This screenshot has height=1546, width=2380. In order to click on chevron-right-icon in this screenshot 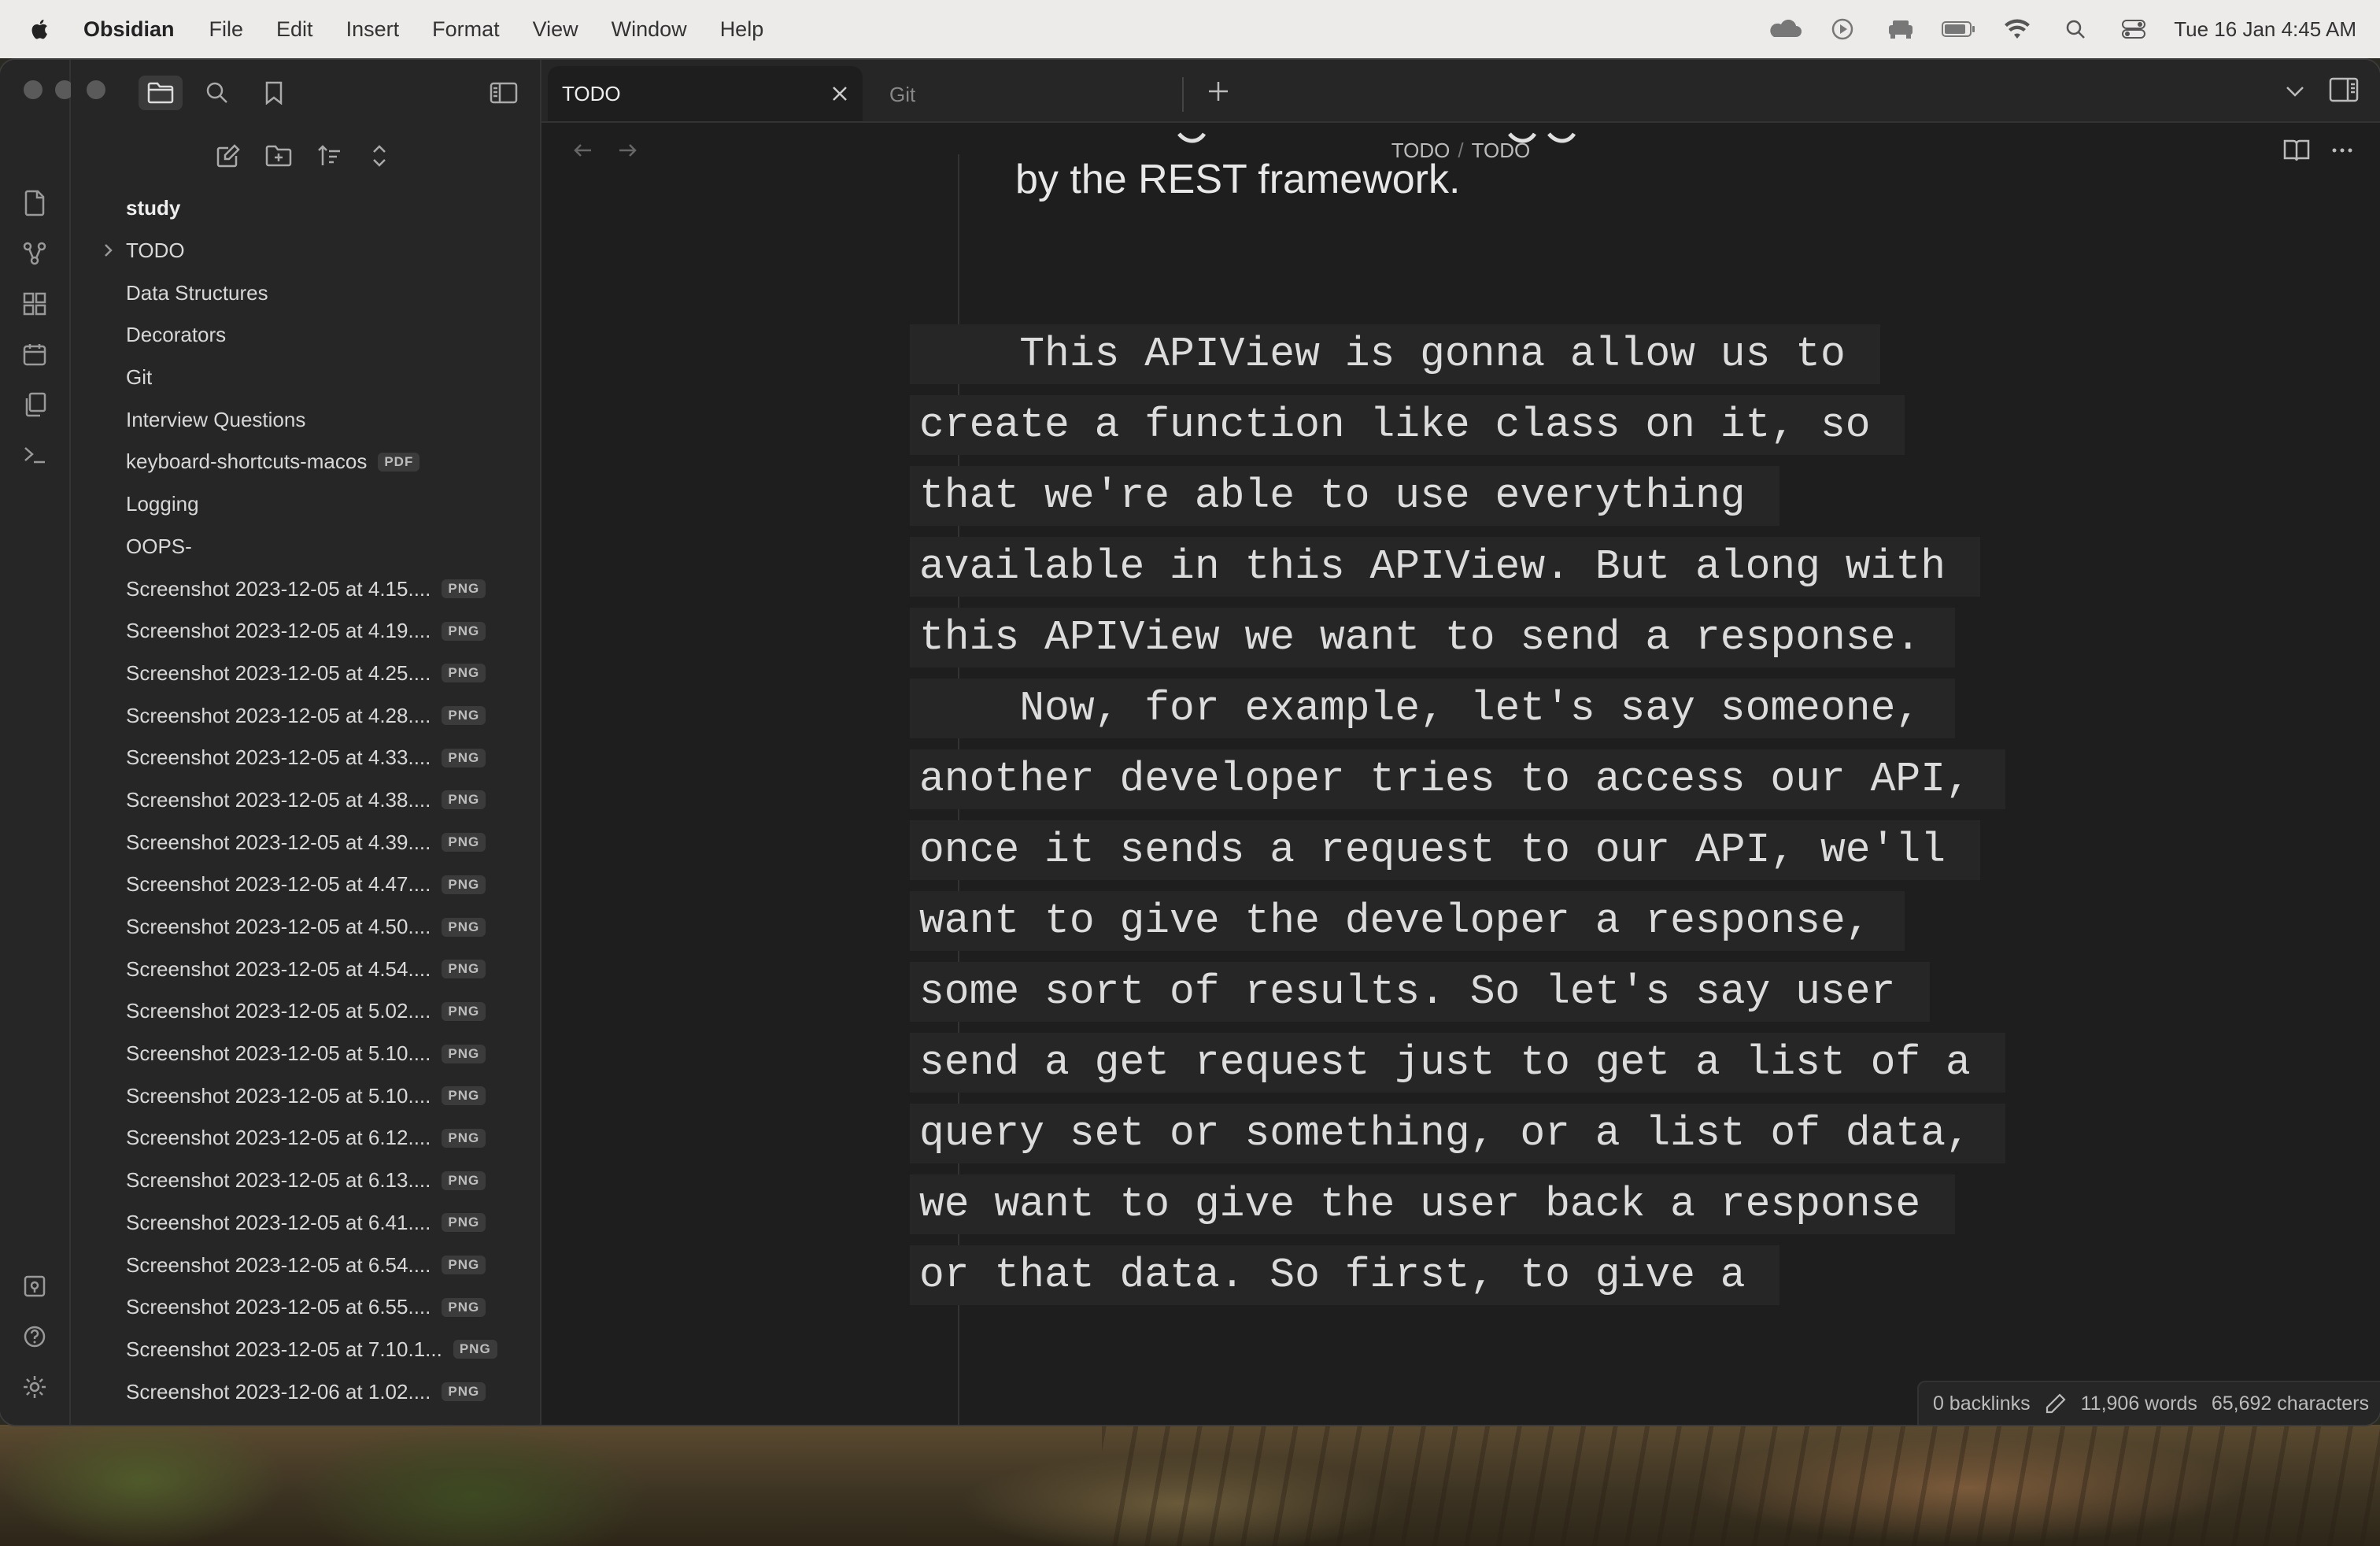, I will do `click(108, 250)`.